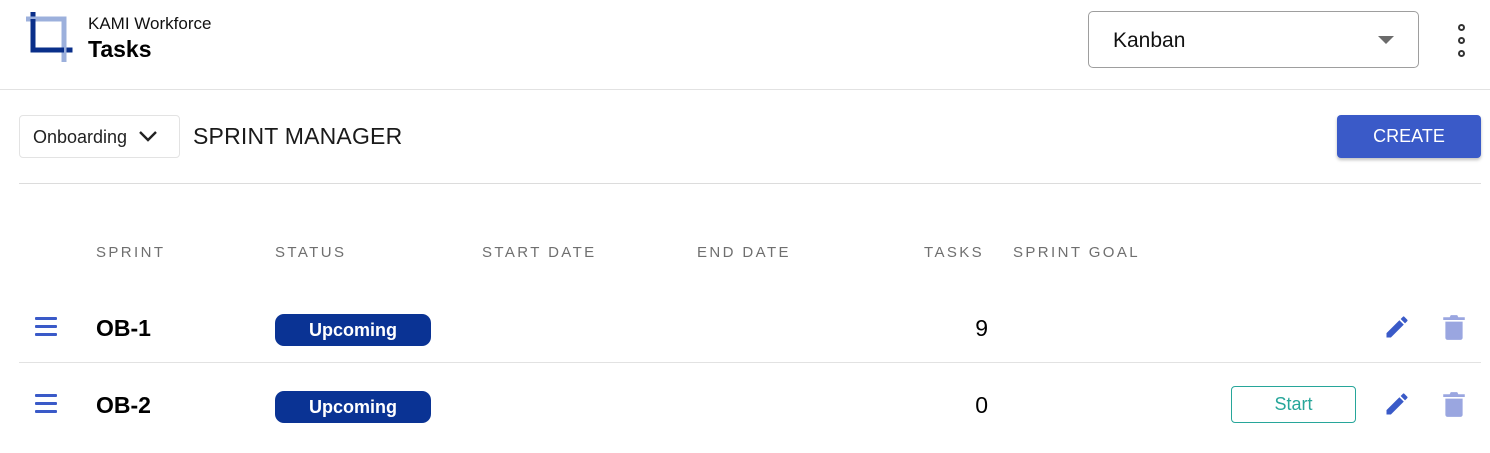 Image resolution: width=1490 pixels, height=453 pixels. I want to click on sprint-name: OB-1, so click(123, 328).